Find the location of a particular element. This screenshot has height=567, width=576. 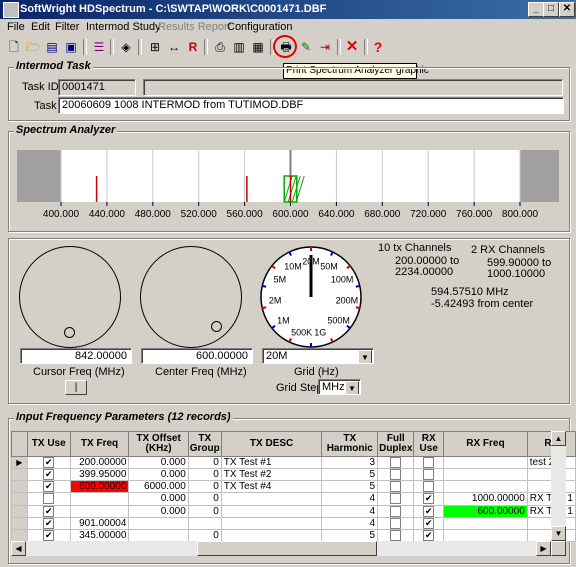

cell-tx-freq: 399.95000 is located at coordinates (99, 475).